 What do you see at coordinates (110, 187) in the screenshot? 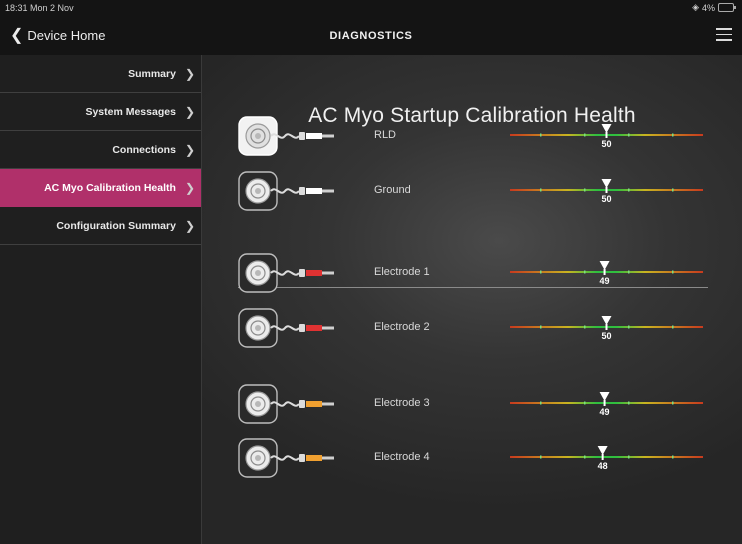
I see `sidebar-item-label: AC Myo Calibration Health` at bounding box center [110, 187].